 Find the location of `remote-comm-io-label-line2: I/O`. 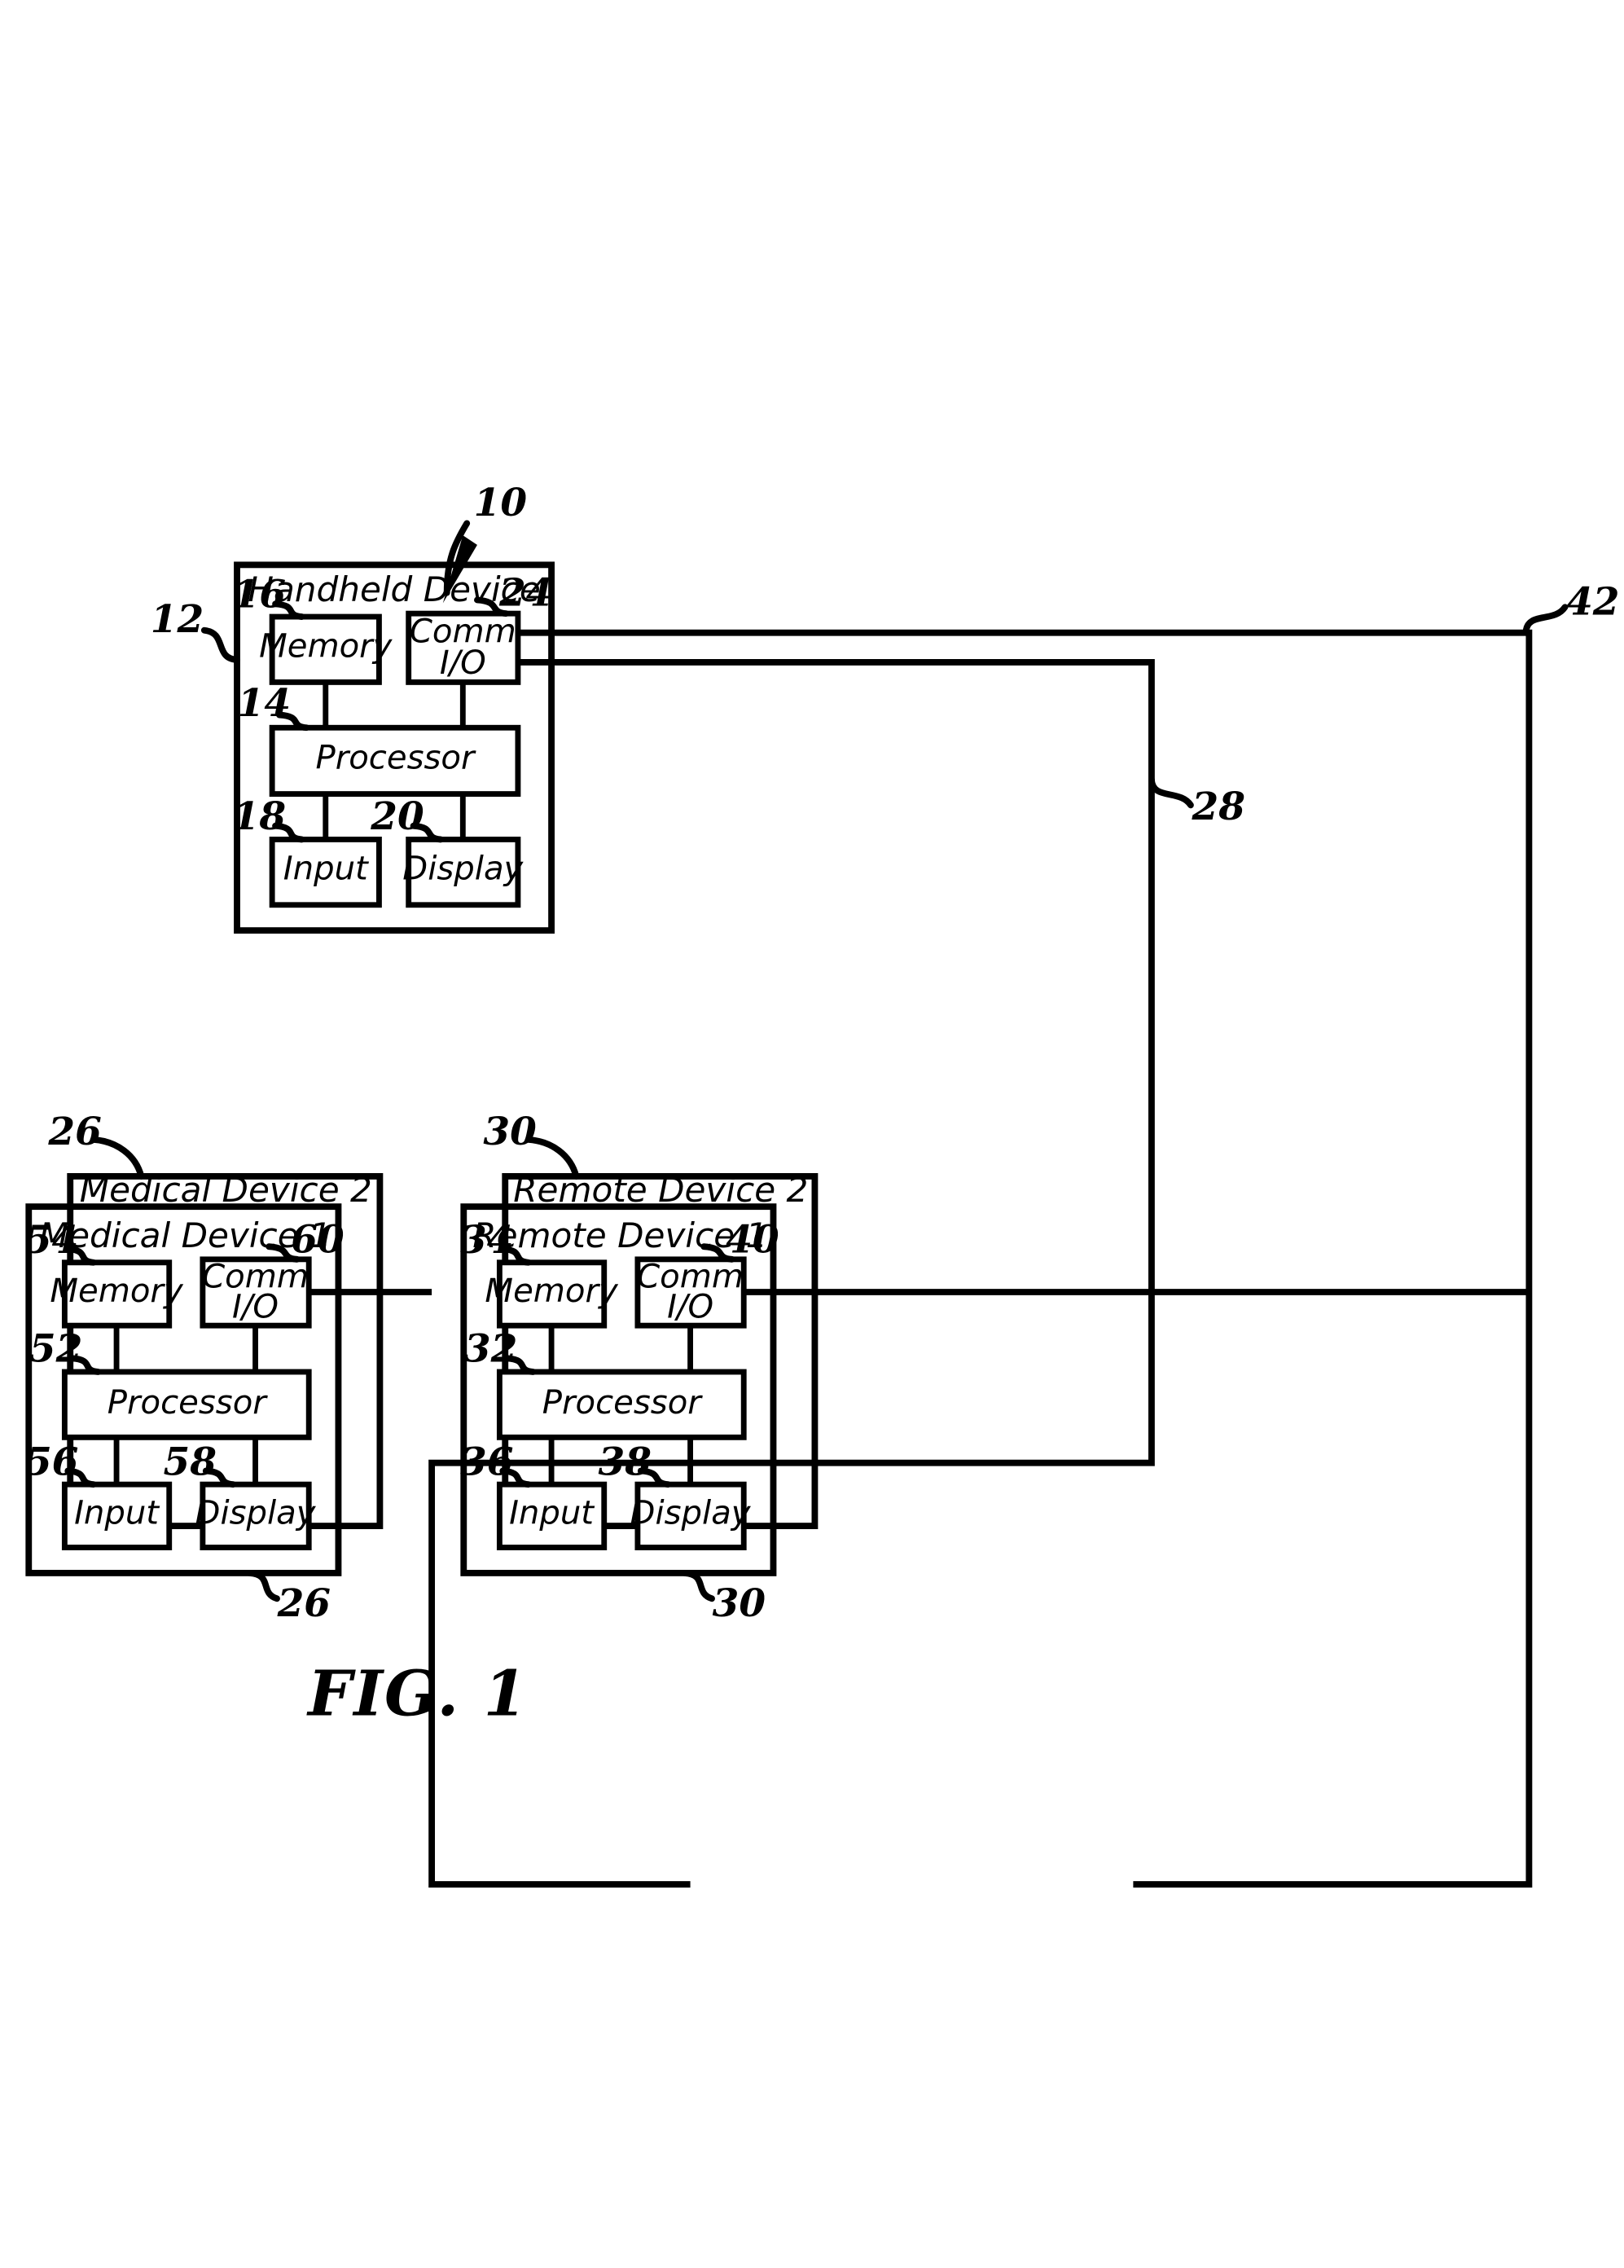

remote-comm-io-label-line2: I/O is located at coordinates (690, 1307).